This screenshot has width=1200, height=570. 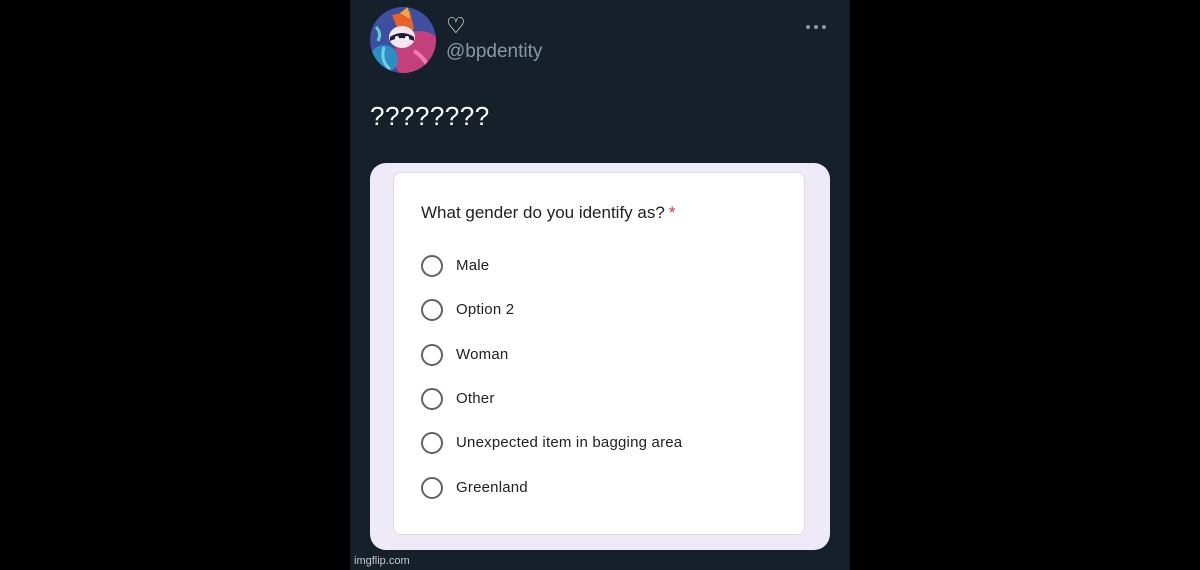 I want to click on option-label: Other, so click(x=475, y=398).